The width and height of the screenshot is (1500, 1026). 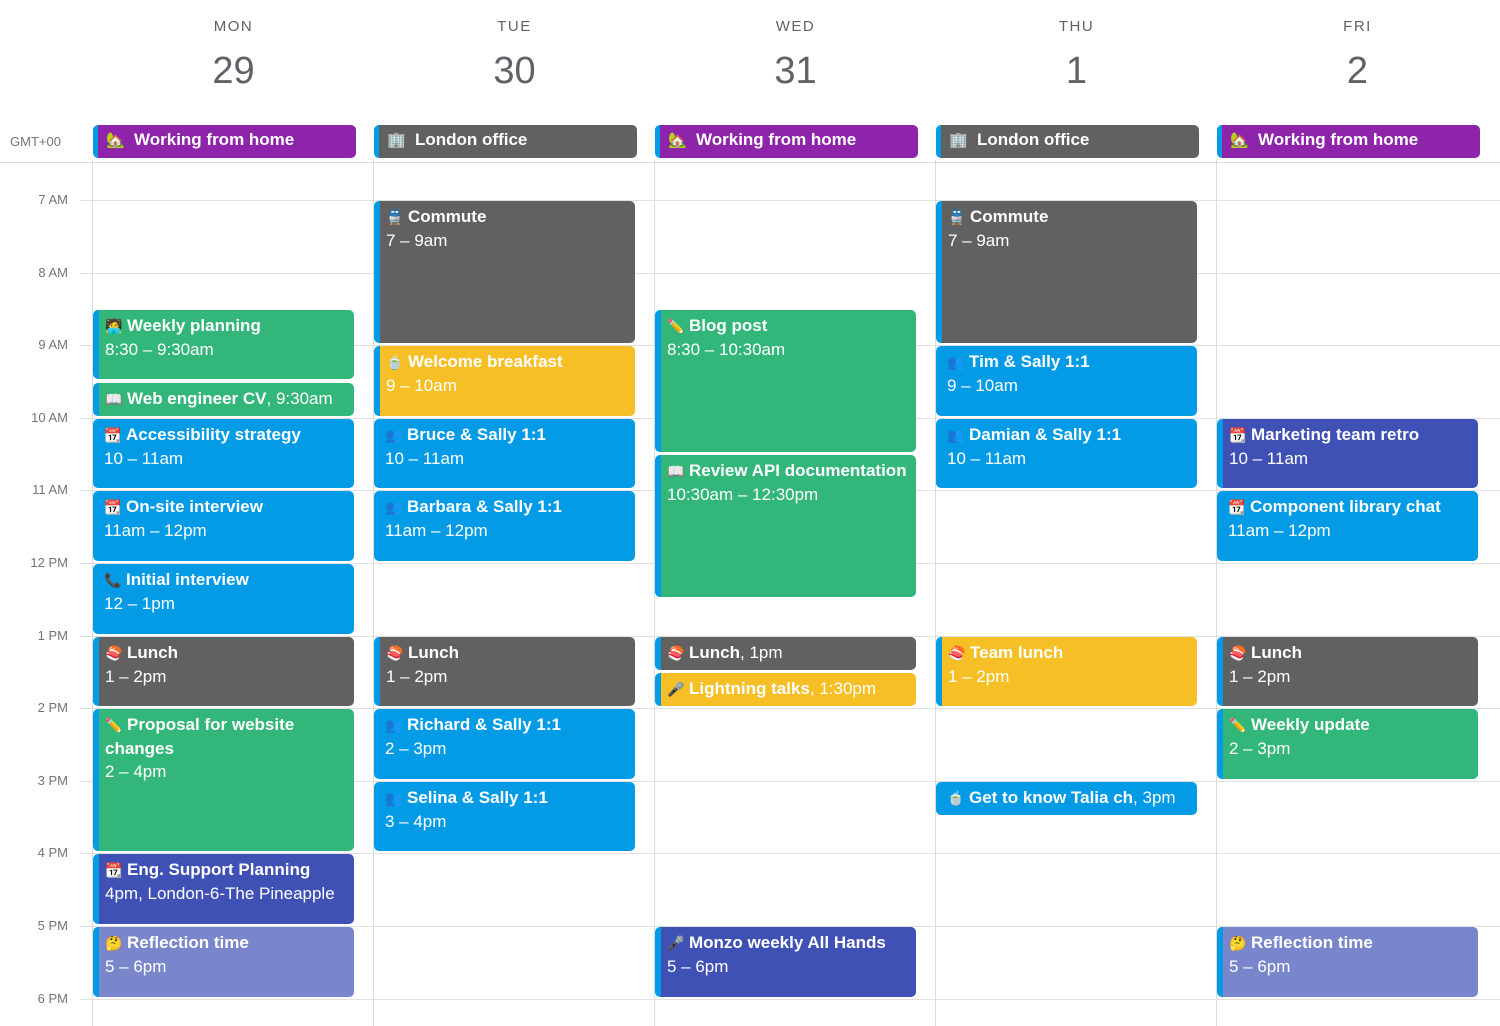 What do you see at coordinates (223, 526) in the screenshot?
I see `calendar-event: 📆 On-site interview 11am – 12pm` at bounding box center [223, 526].